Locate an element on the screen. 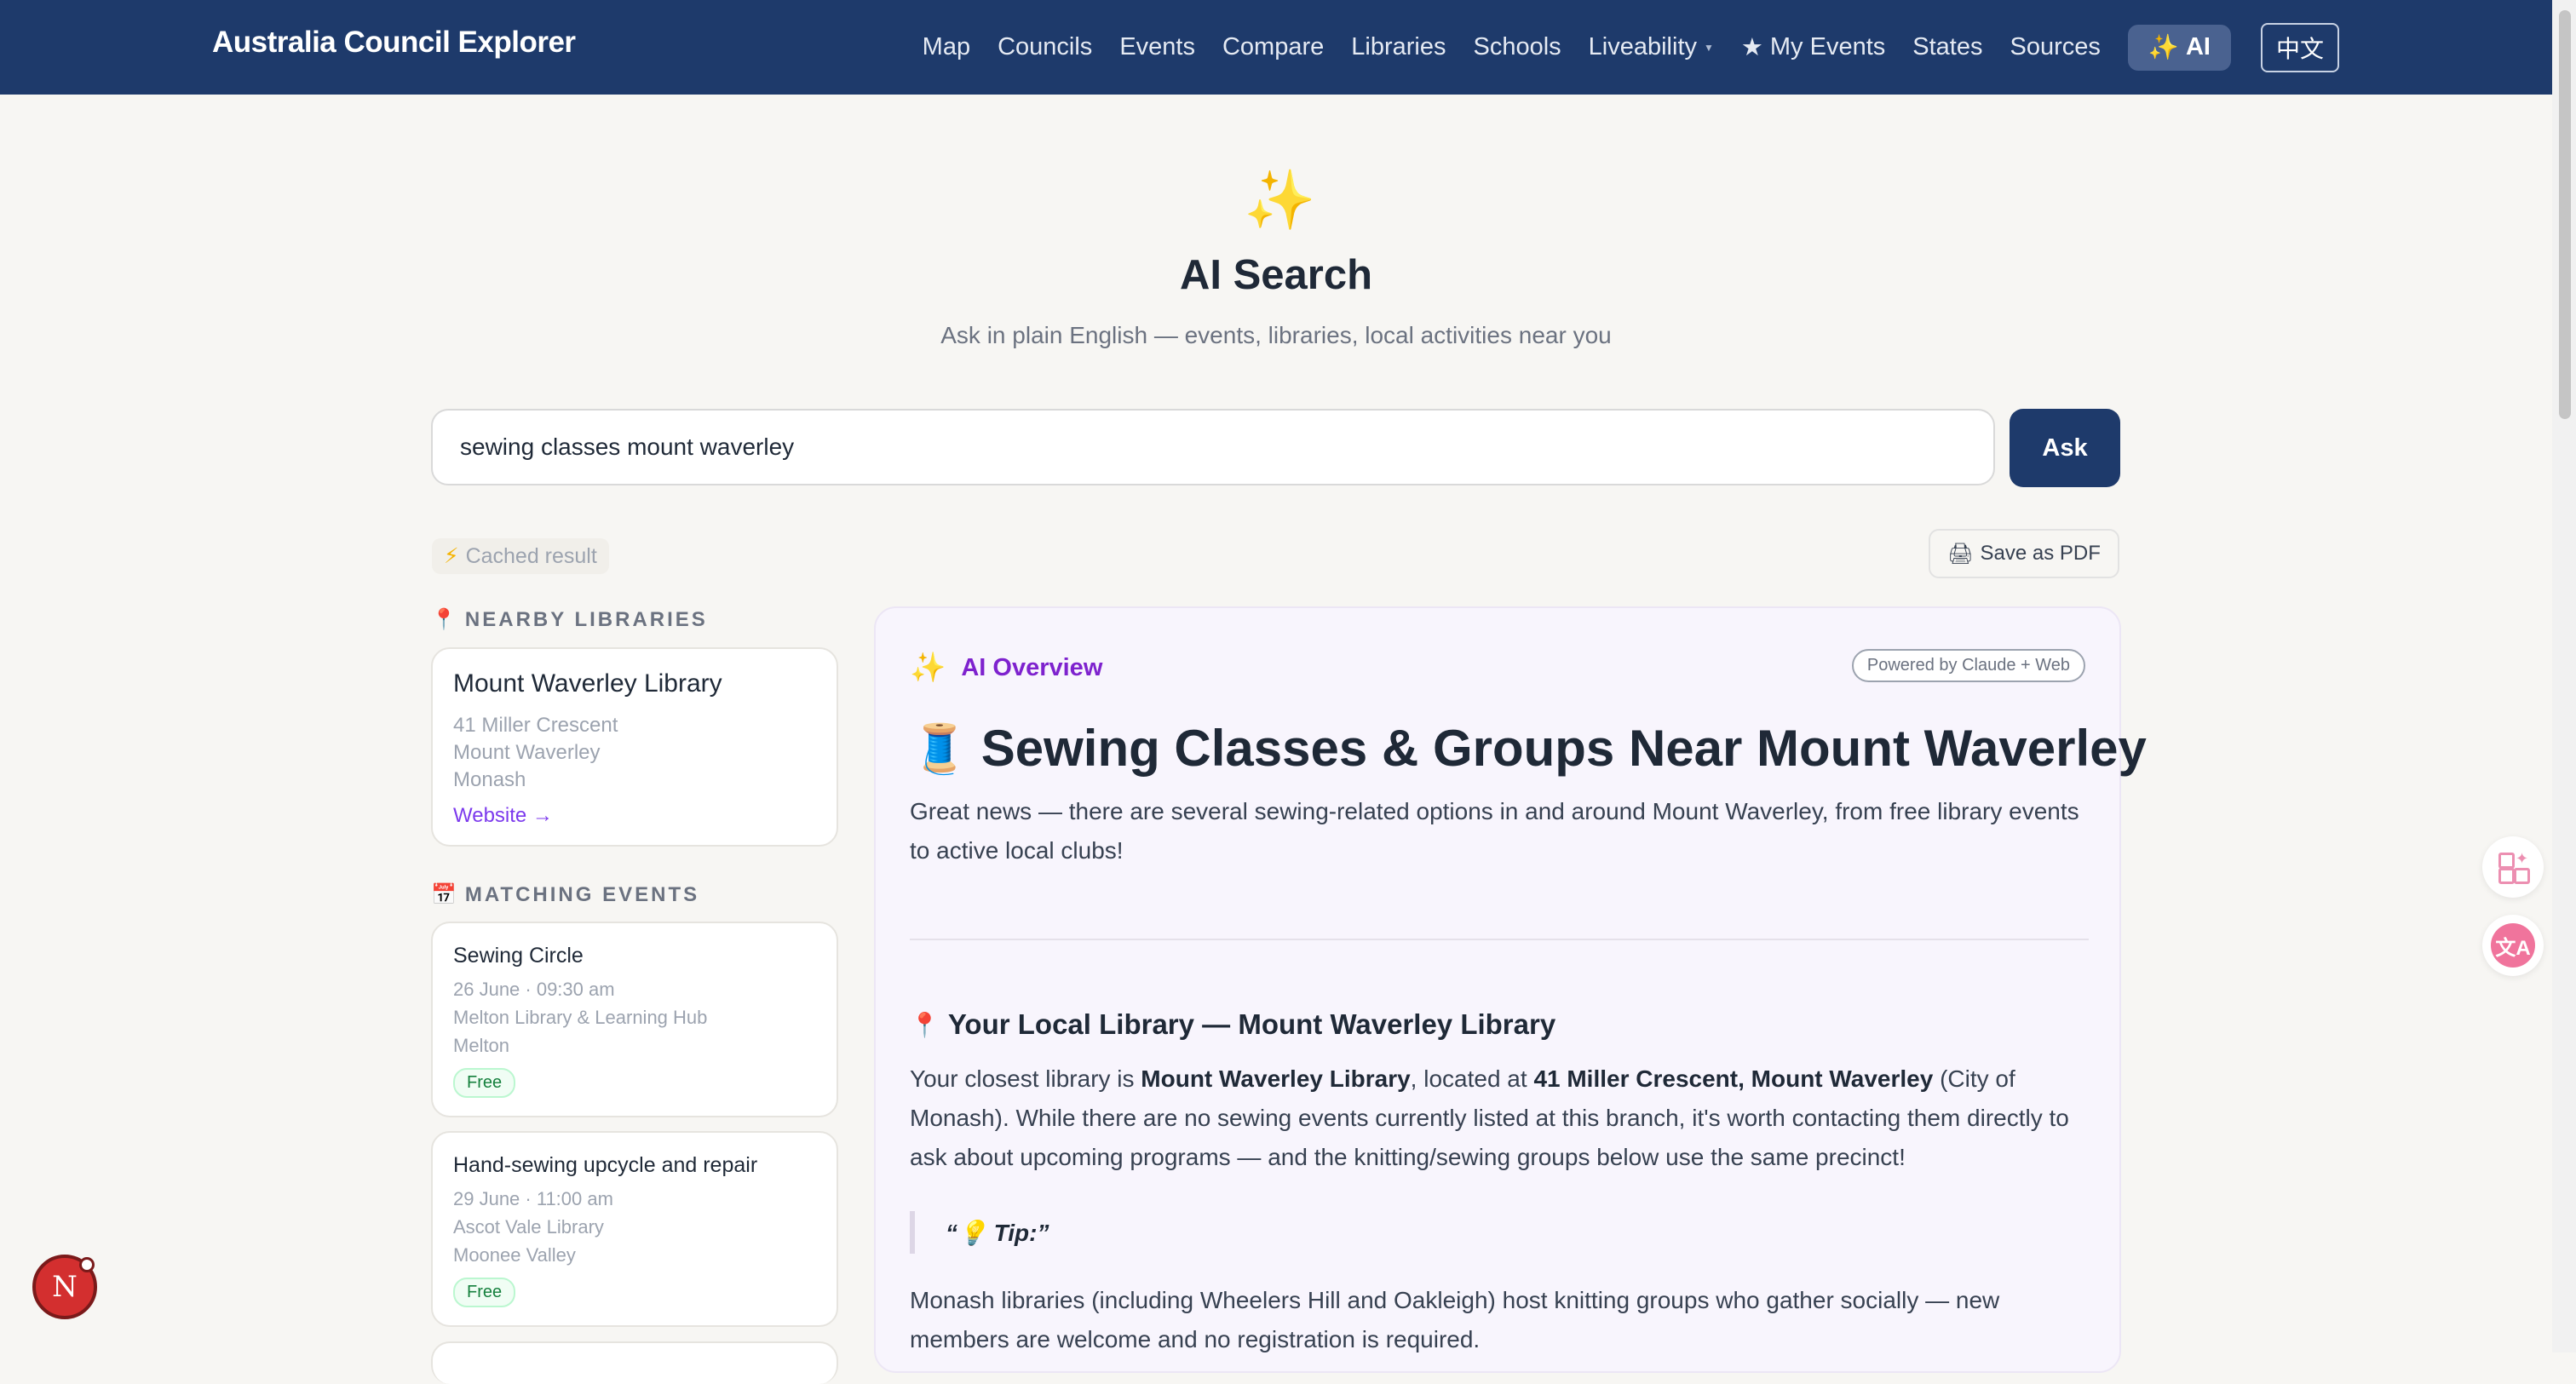 Image resolution: width=2576 pixels, height=1384 pixels. event-datetime: 29 June · 11:00 am is located at coordinates (533, 1198).